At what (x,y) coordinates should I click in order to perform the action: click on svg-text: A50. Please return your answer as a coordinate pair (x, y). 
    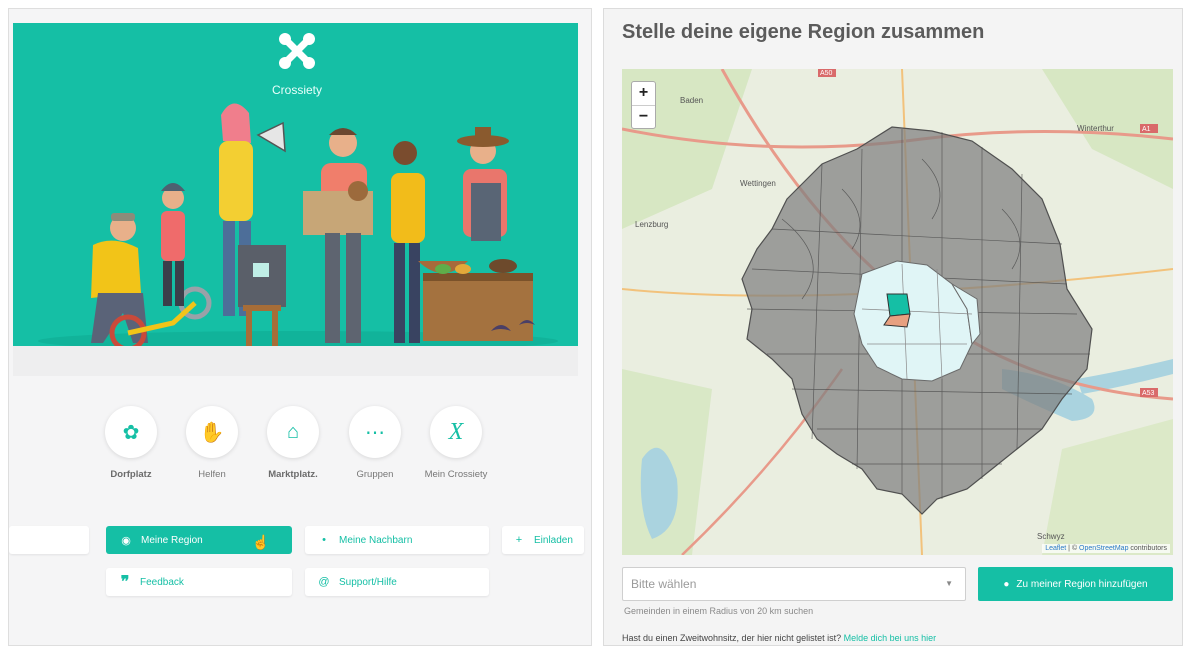
    Looking at the image, I should click on (826, 73).